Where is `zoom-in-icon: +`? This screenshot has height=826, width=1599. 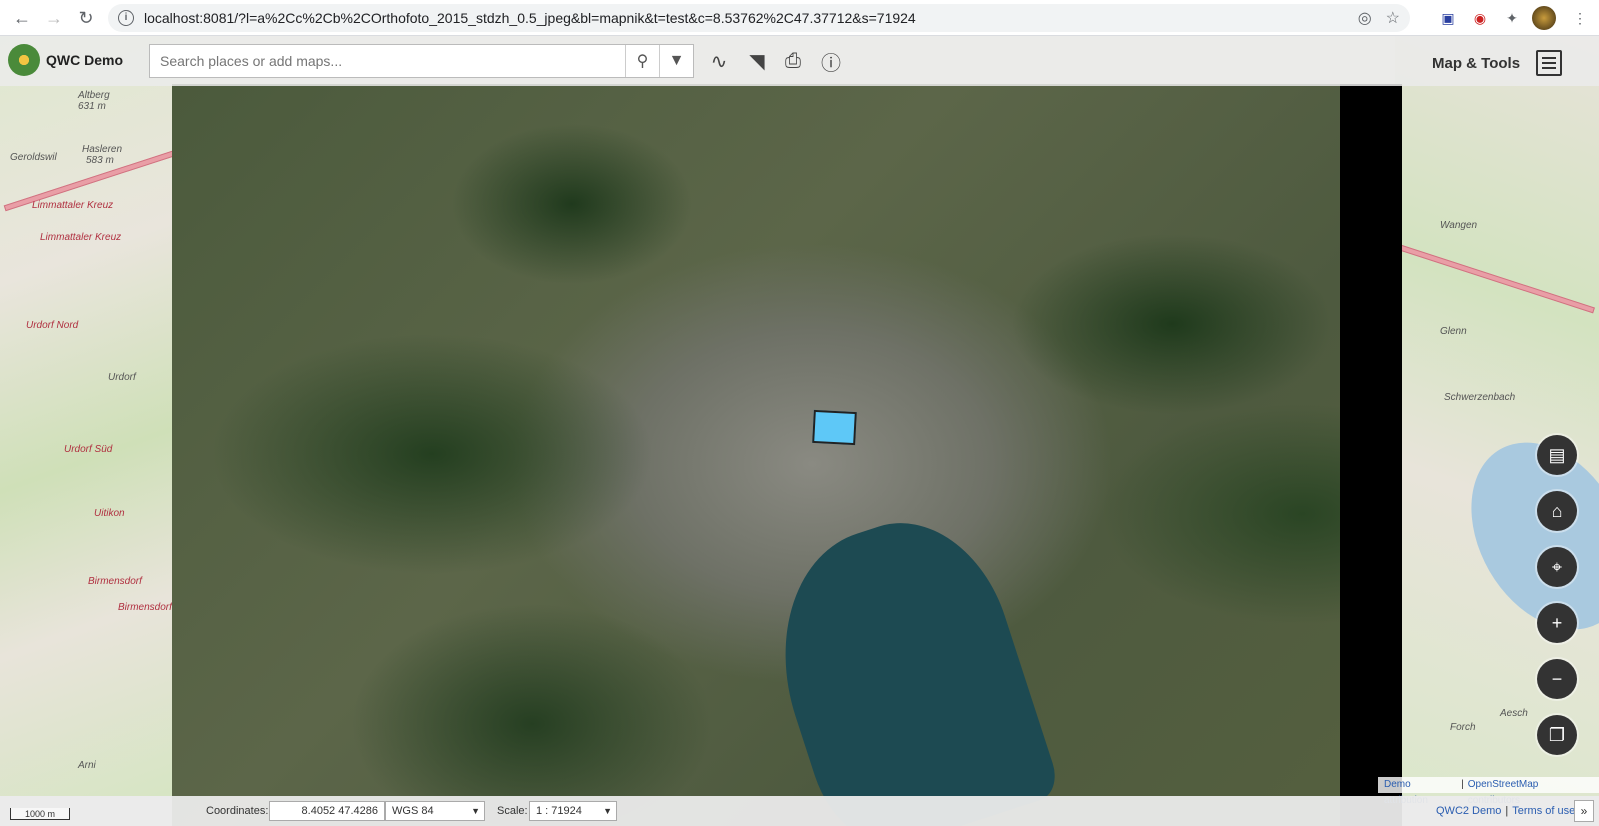 zoom-in-icon: + is located at coordinates (1557, 622).